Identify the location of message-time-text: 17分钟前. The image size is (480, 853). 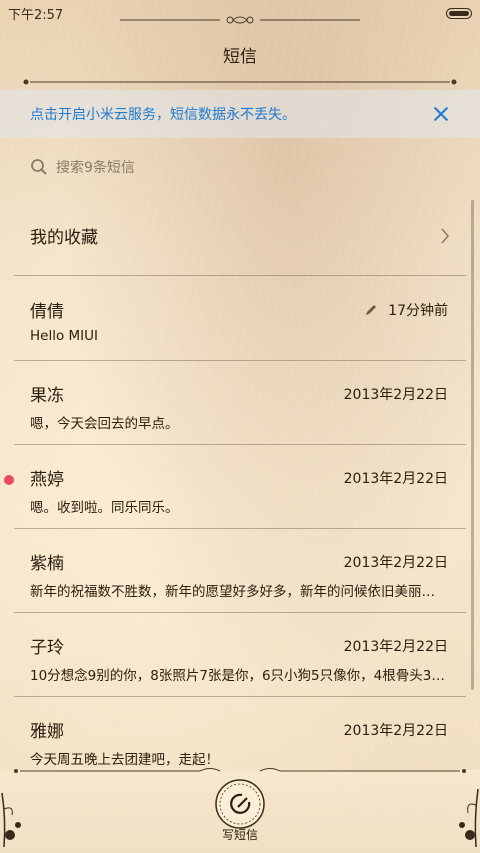
(418, 310).